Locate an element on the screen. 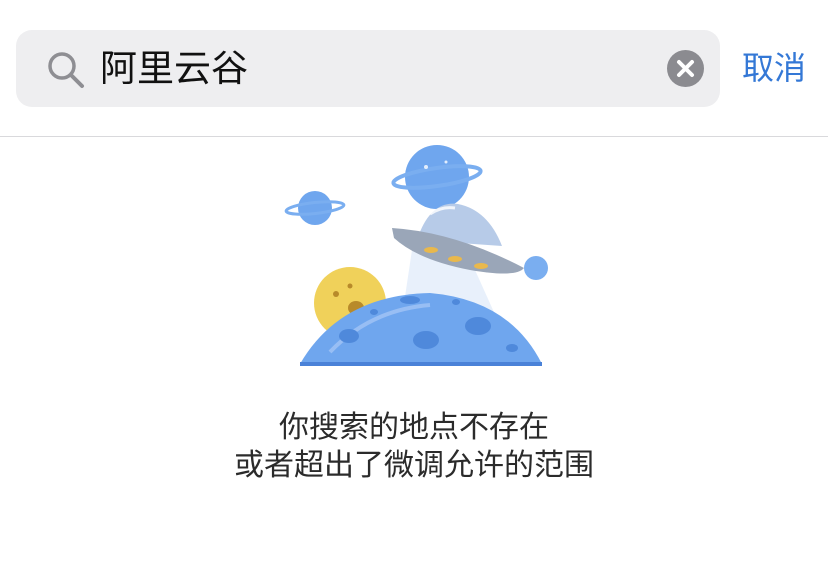  ringed-planet-large is located at coordinates (437, 177).